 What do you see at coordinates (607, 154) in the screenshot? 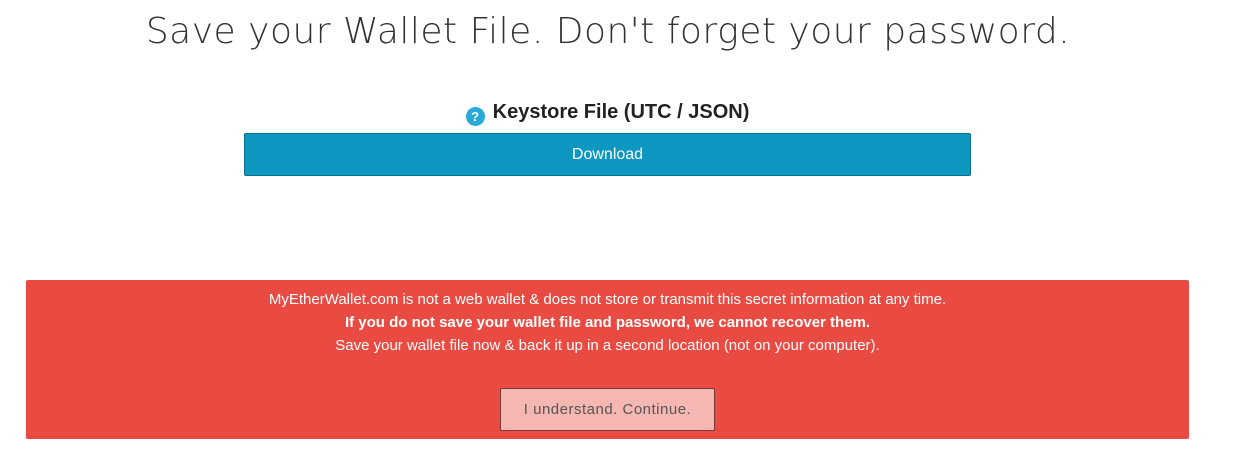
I see `download-button: Download` at bounding box center [607, 154].